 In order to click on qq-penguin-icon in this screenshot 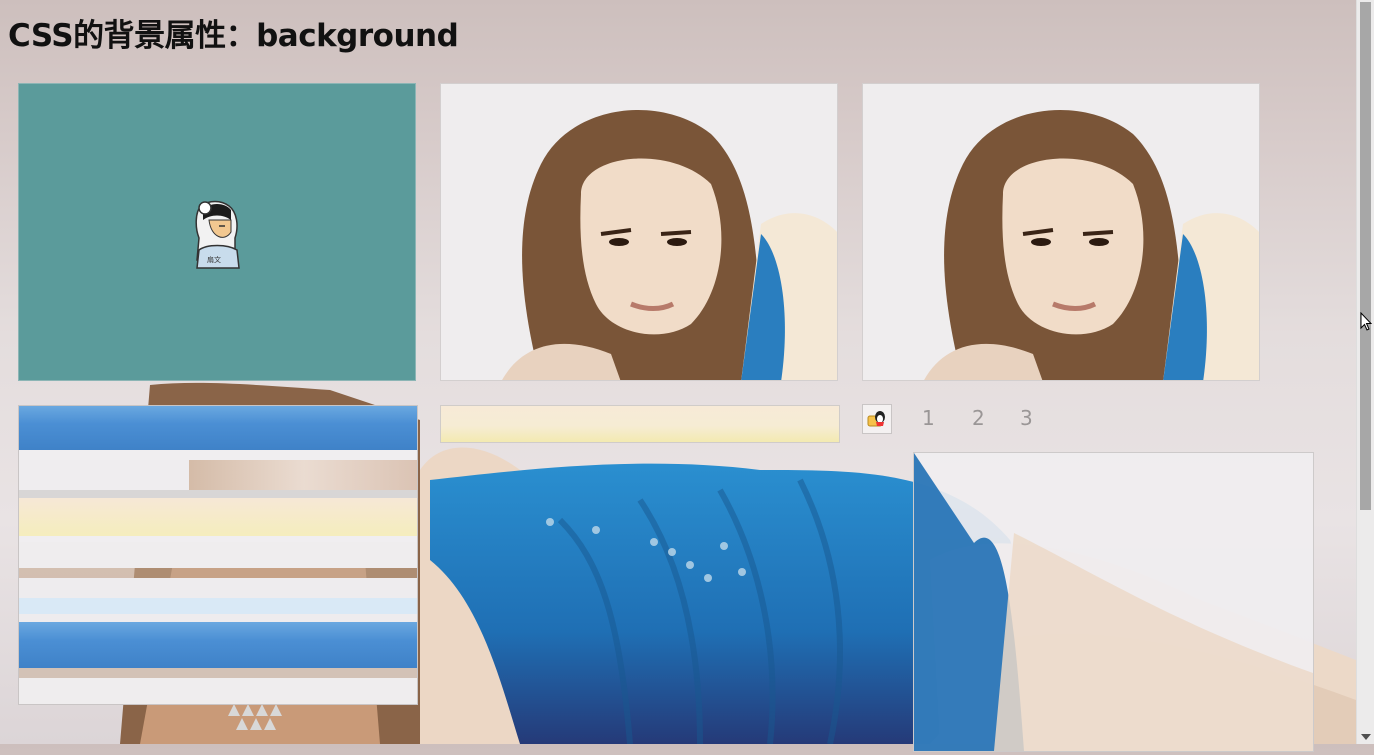, I will do `click(876, 419)`.